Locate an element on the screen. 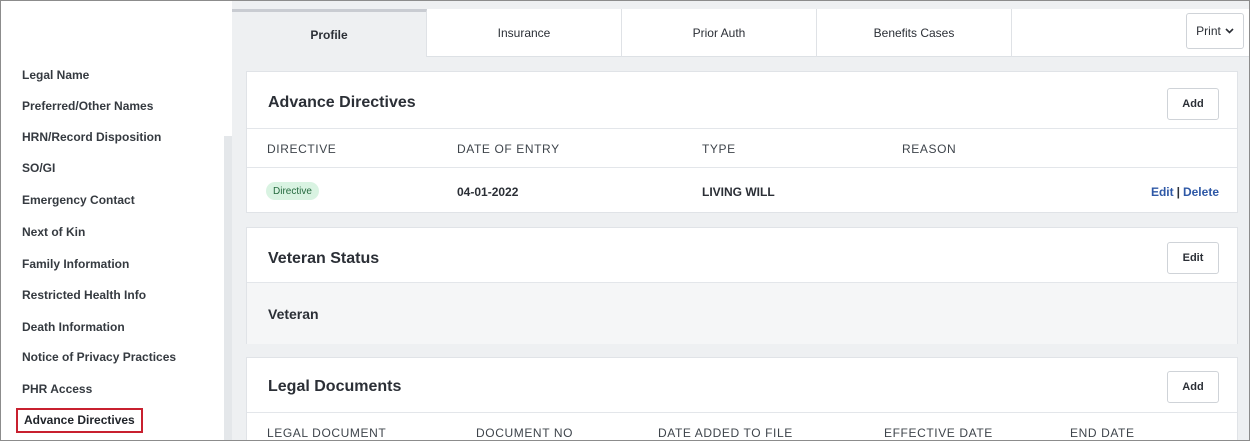  sidebar-item-advance-directives: Advance Directives is located at coordinates (79, 420).